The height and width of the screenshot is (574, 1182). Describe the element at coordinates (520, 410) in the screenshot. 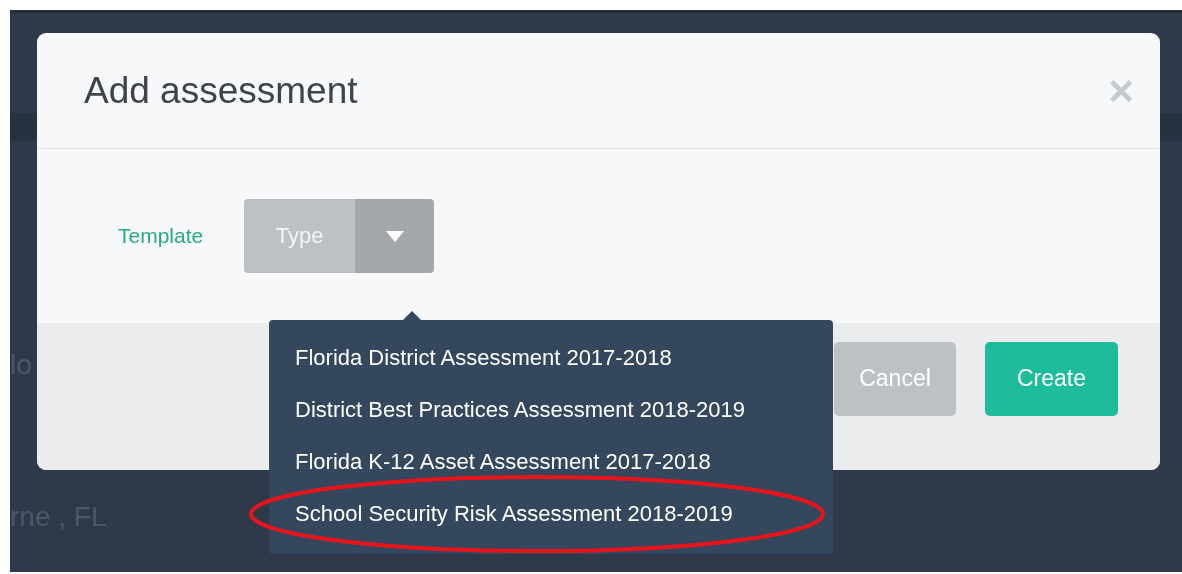

I see `menu-option: District Best Practices Assessment 2018-2019` at that location.